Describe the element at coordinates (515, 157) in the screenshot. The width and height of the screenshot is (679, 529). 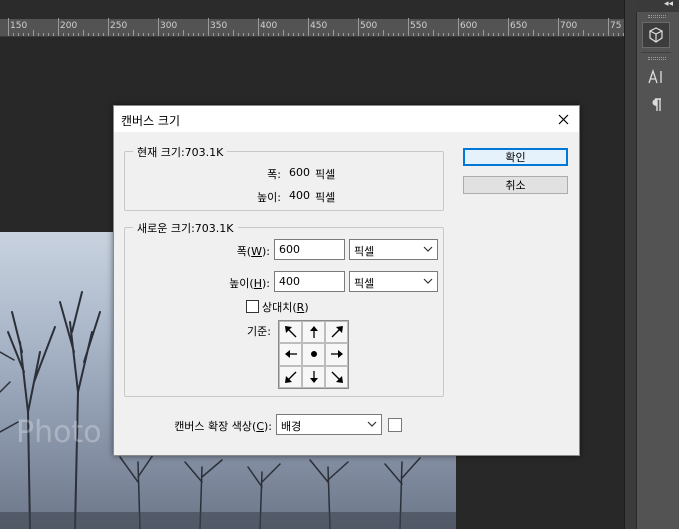
I see `ok-button: 확인` at that location.